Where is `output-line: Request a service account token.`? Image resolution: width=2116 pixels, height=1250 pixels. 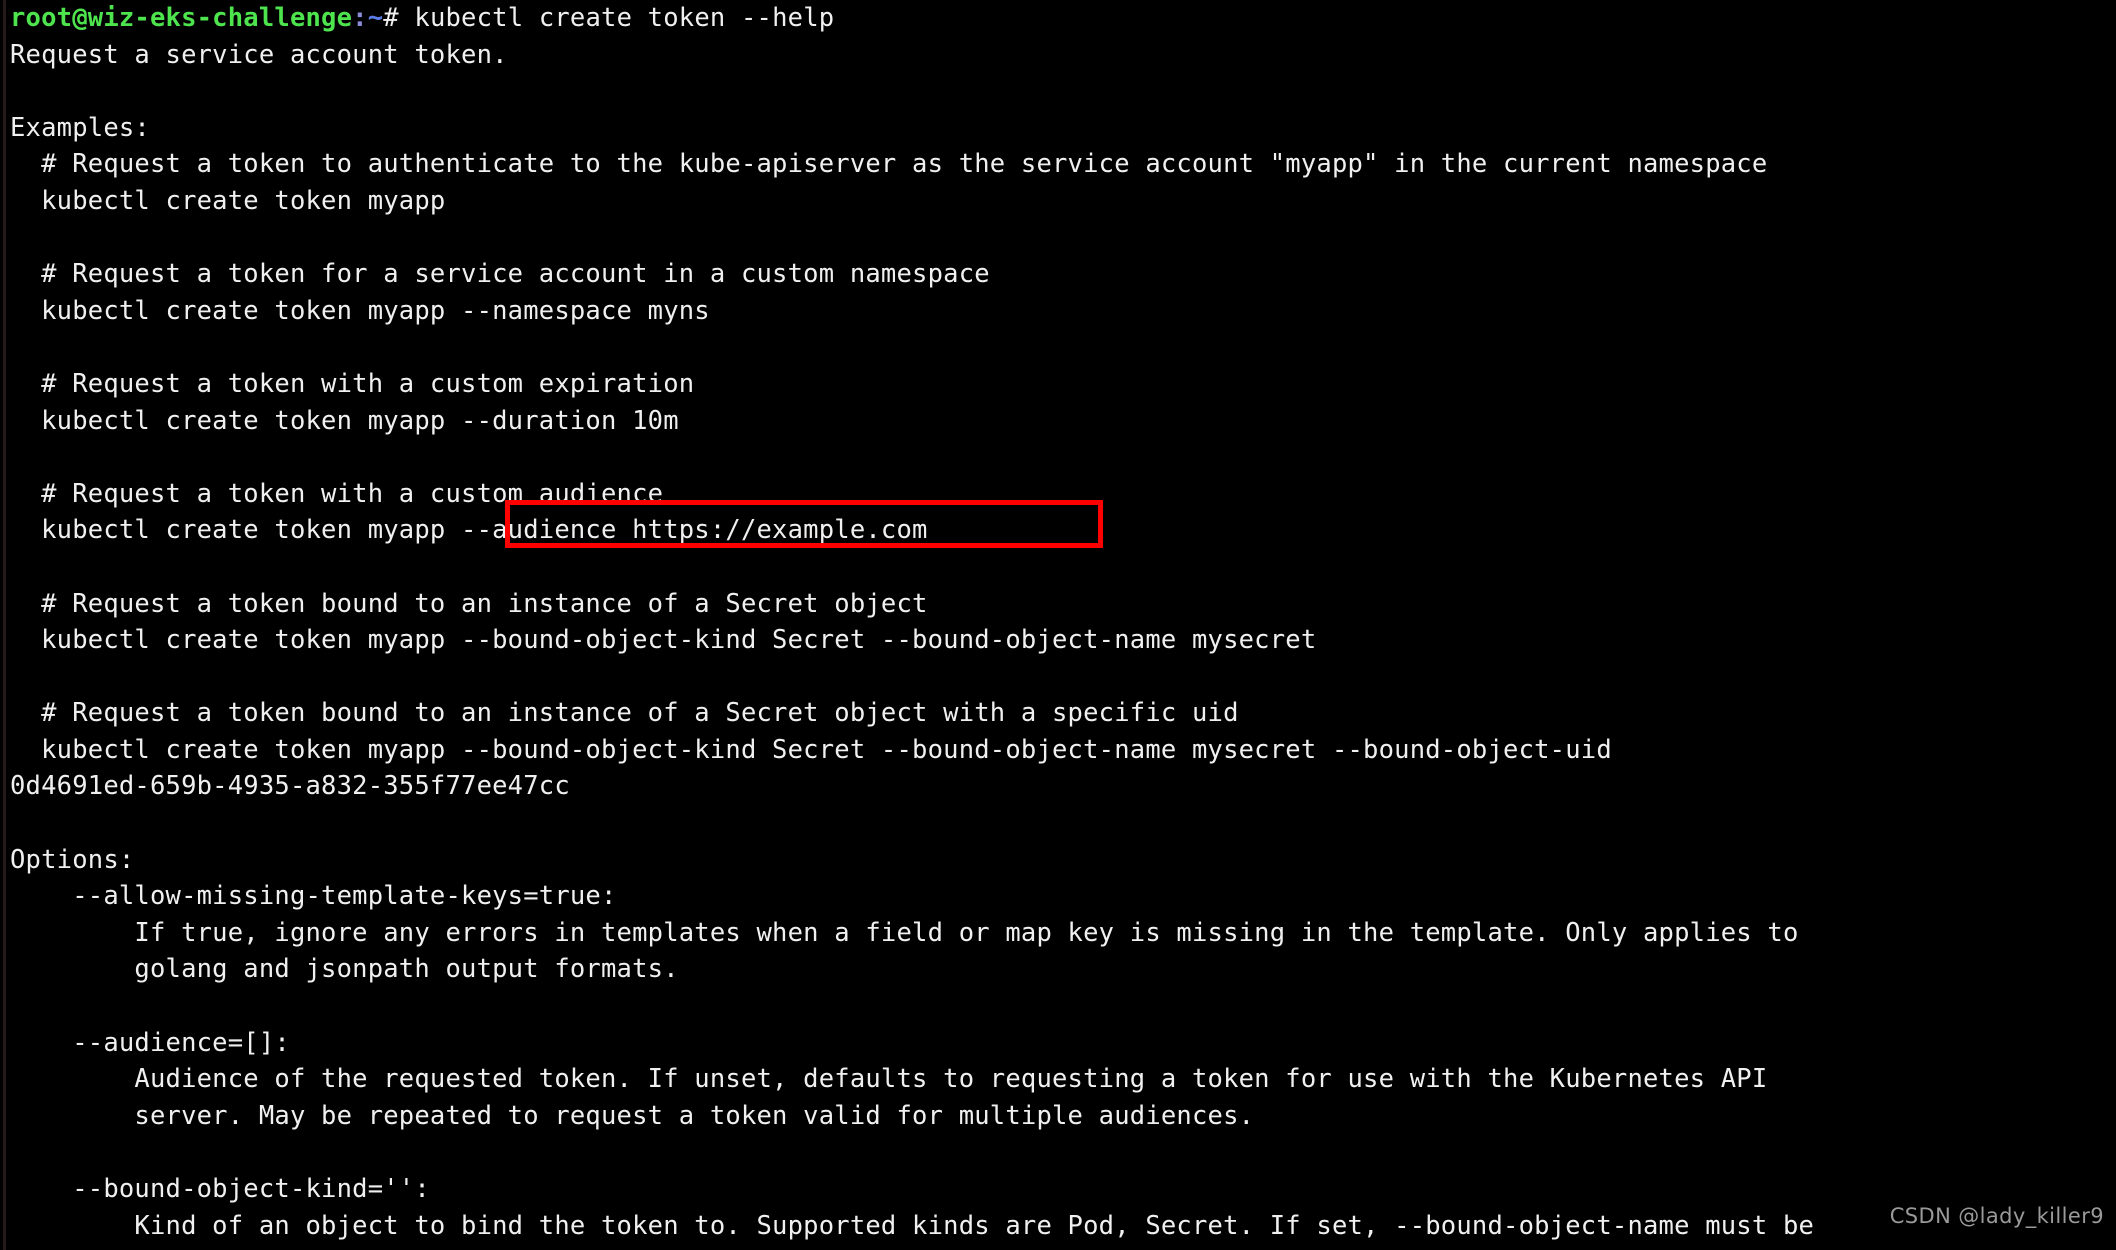
output-line: Request a service account token. is located at coordinates (259, 54).